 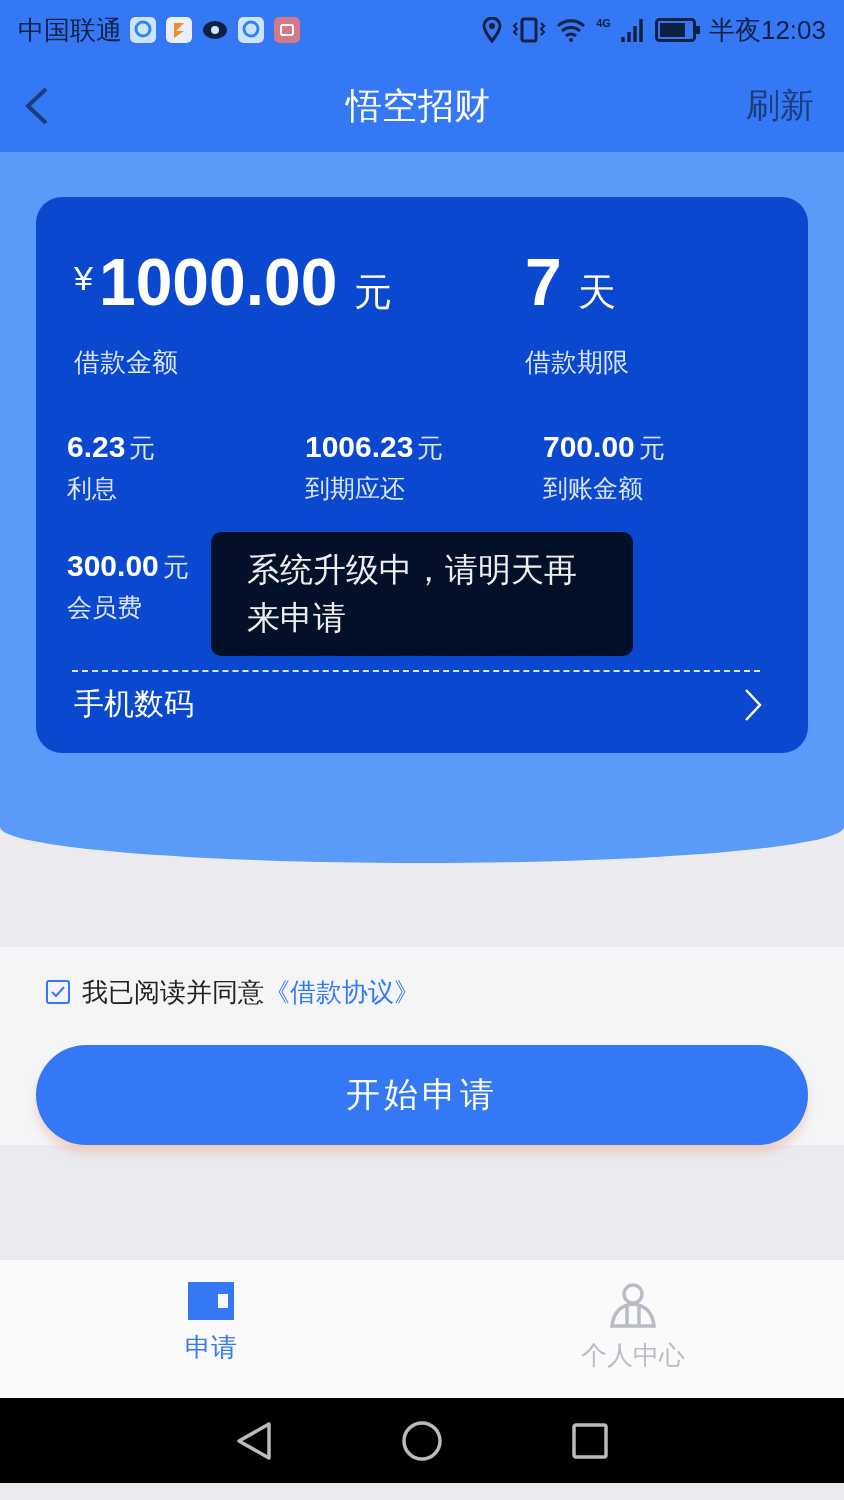 I want to click on wallet-icon, so click(x=211, y=1301).